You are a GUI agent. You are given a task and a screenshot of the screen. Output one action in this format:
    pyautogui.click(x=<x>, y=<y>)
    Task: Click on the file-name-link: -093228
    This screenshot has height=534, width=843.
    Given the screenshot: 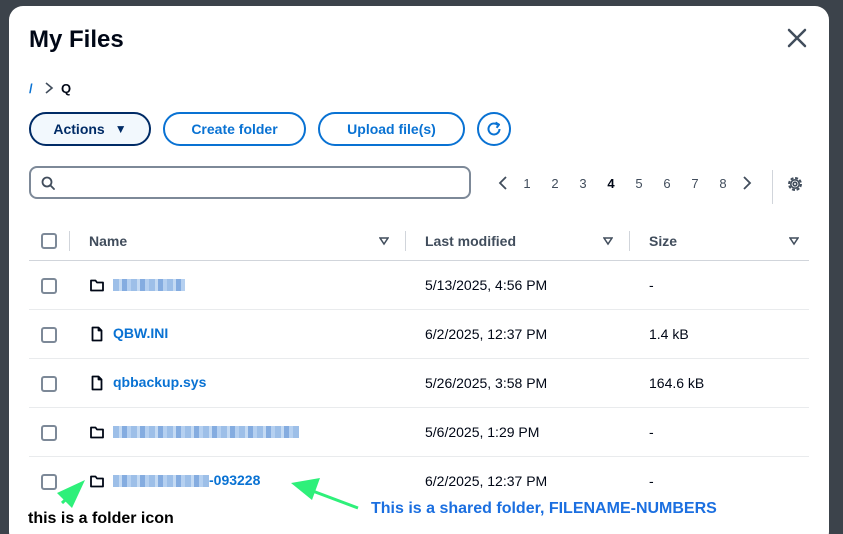 What is the action you would take?
    pyautogui.click(x=186, y=480)
    